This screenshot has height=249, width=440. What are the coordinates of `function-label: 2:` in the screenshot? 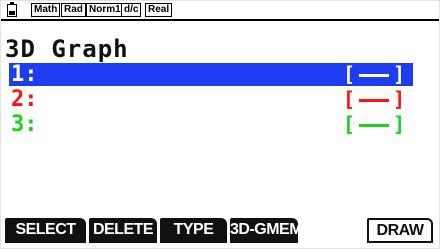 It's located at (24, 99).